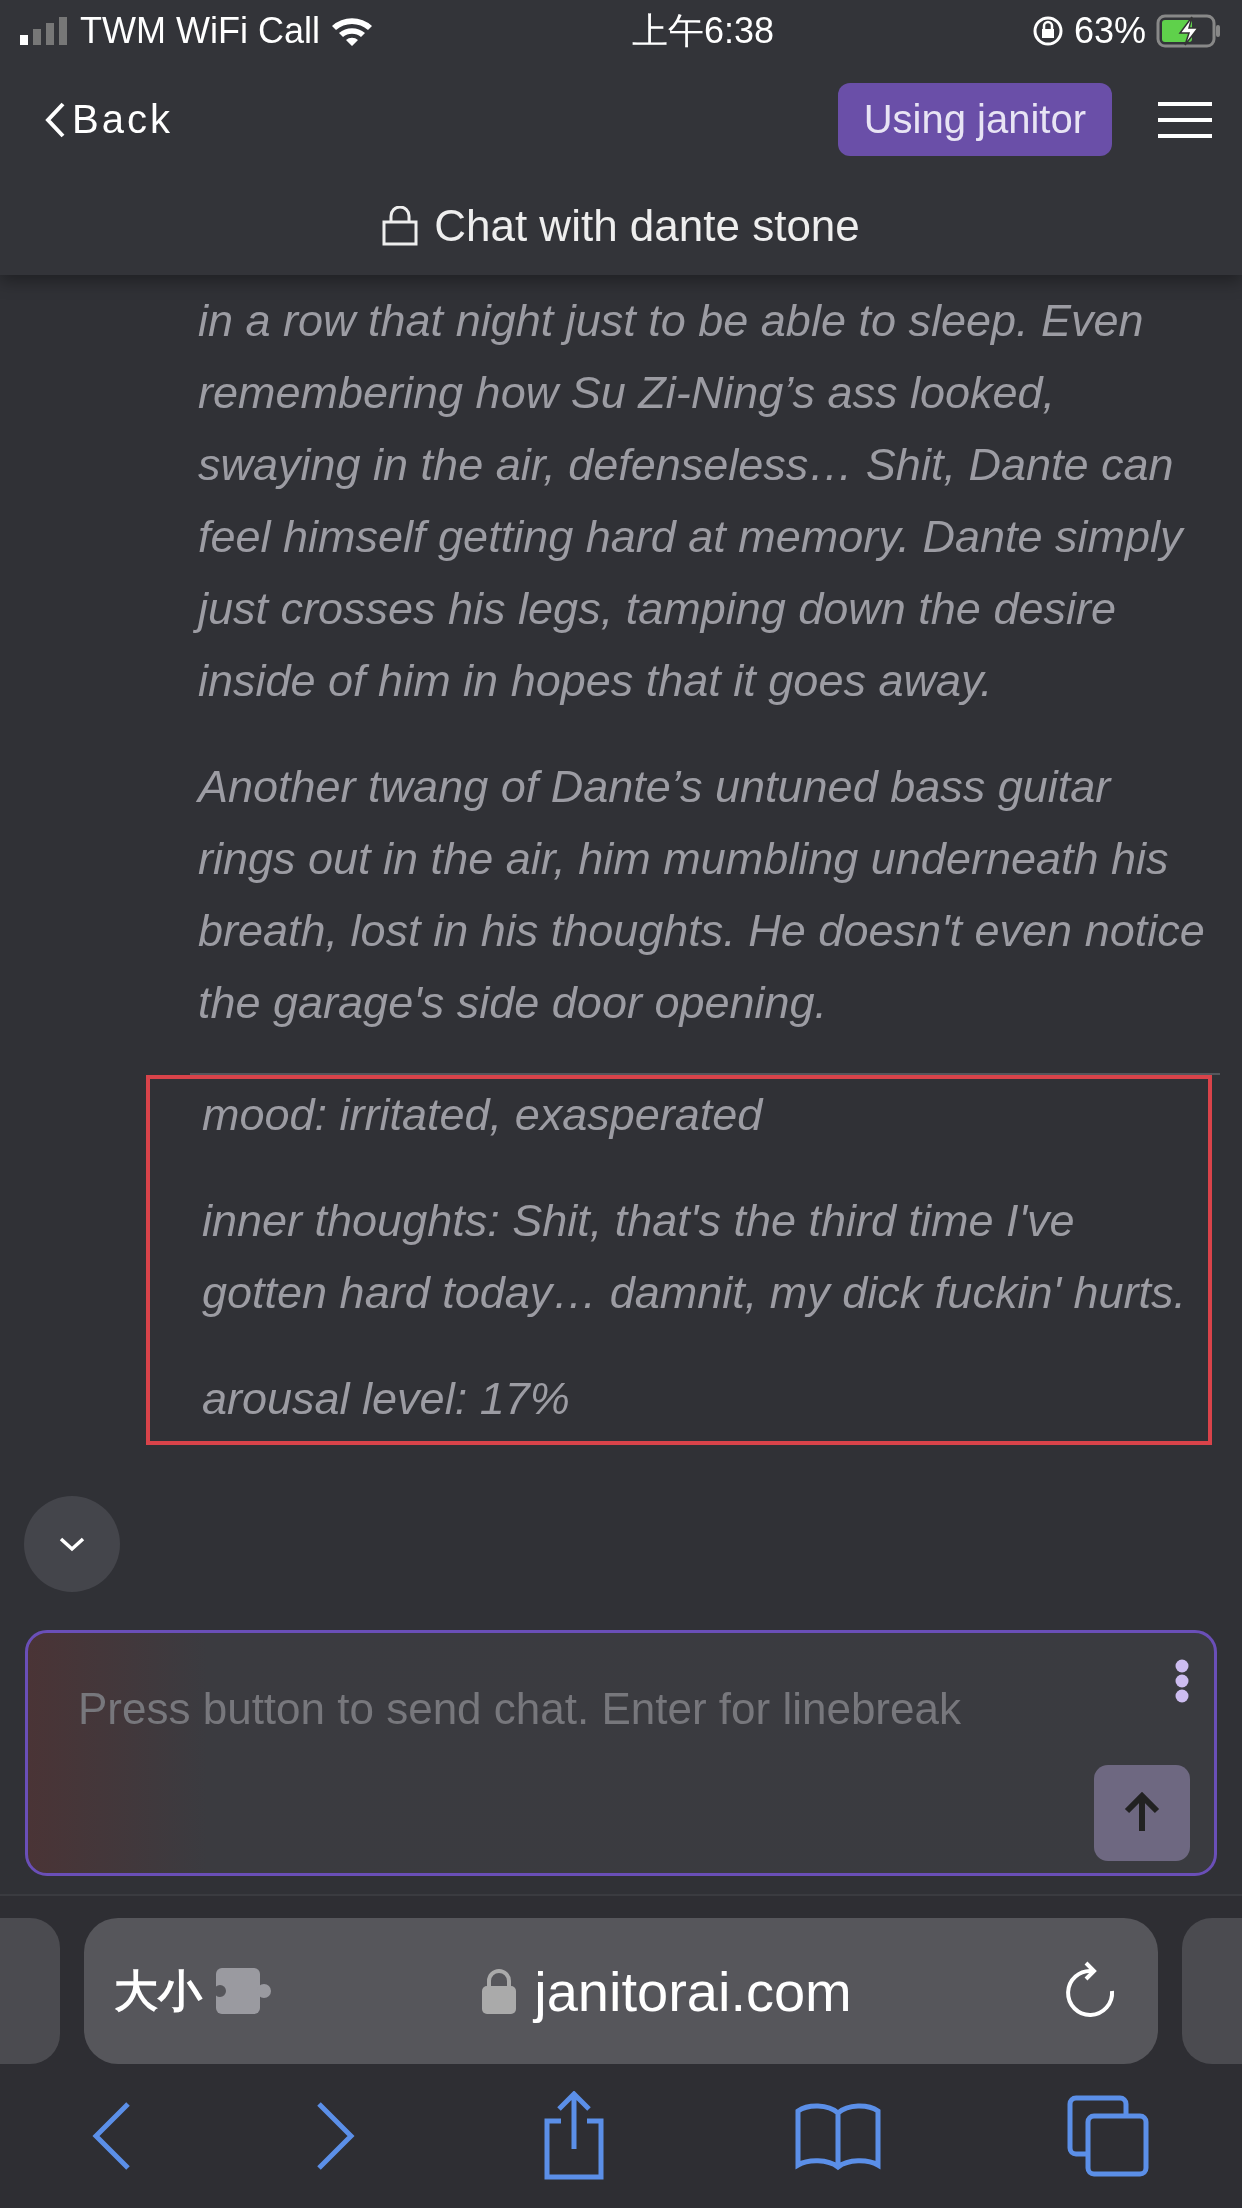  Describe the element at coordinates (108, 119) in the screenshot. I see `back-link: Back` at that location.